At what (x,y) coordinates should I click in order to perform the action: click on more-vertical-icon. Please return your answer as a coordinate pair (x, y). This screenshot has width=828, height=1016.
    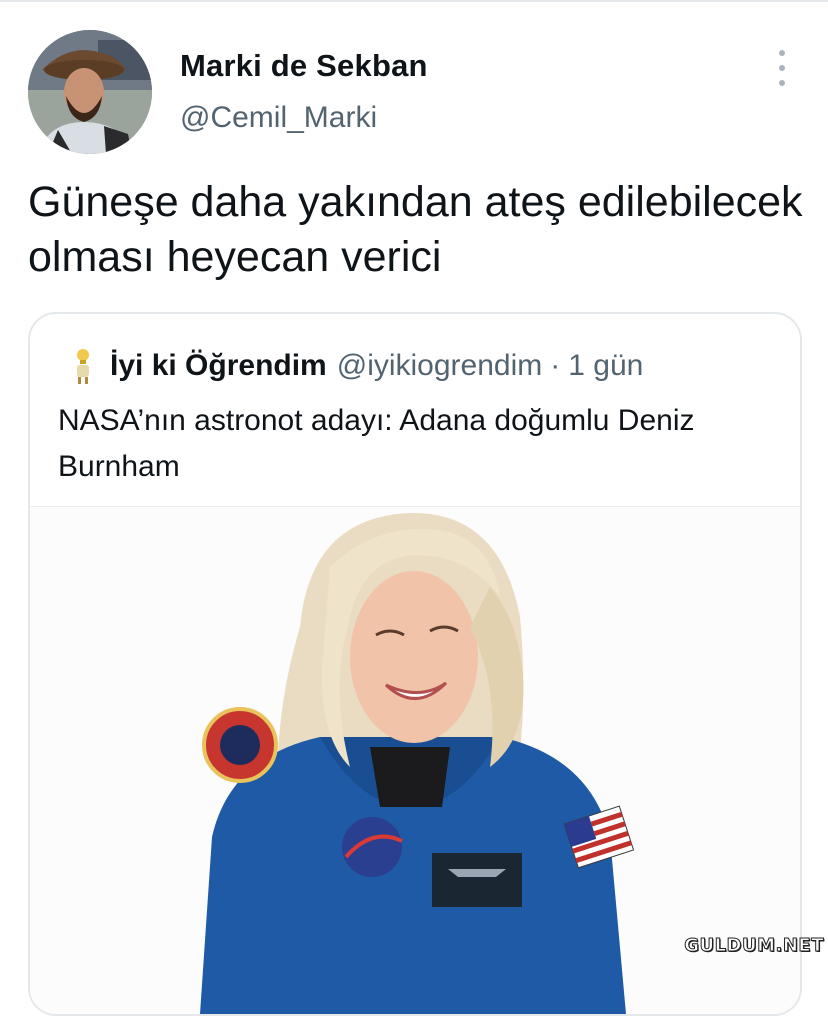
    Looking at the image, I should click on (782, 68).